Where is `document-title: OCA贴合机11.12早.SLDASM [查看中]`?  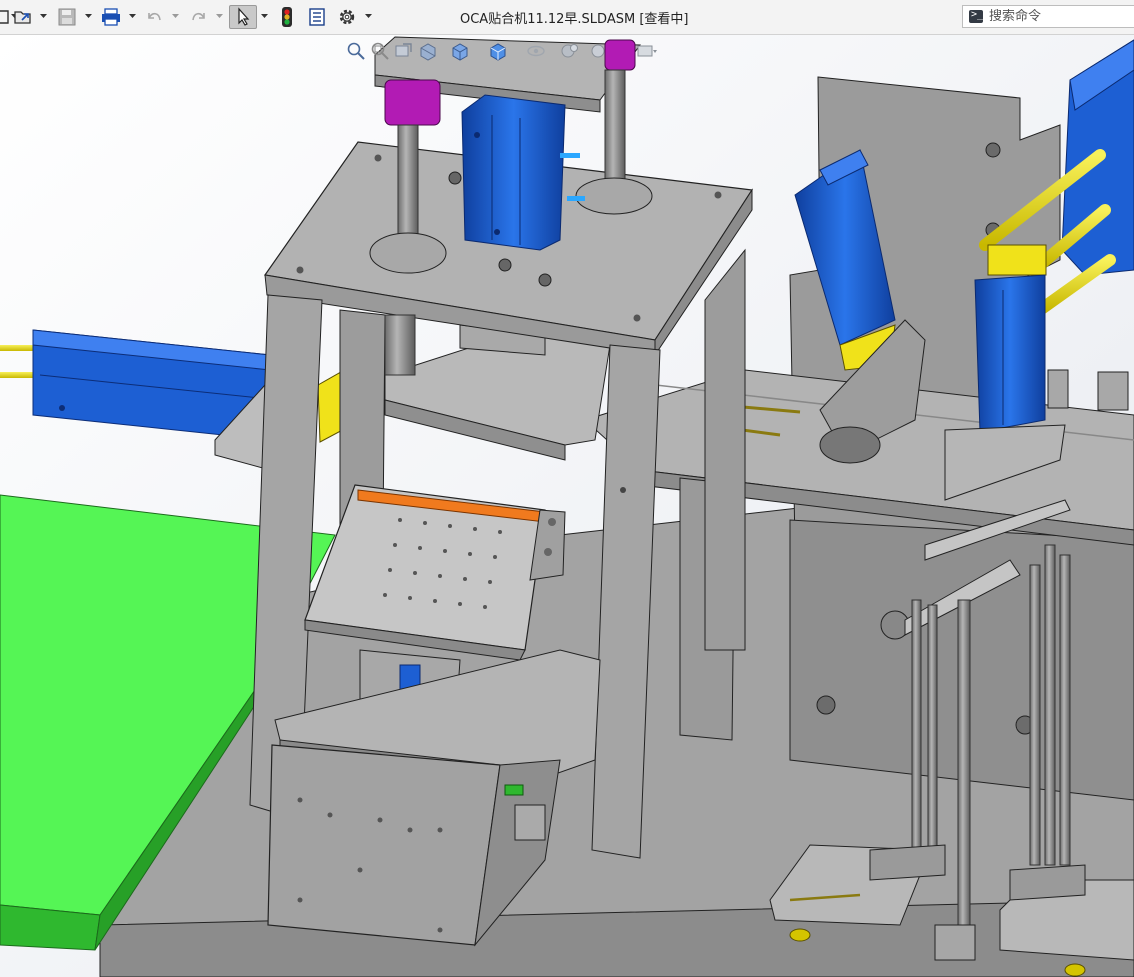 document-title: OCA贴合机11.12早.SLDASM [查看中] is located at coordinates (574, 19).